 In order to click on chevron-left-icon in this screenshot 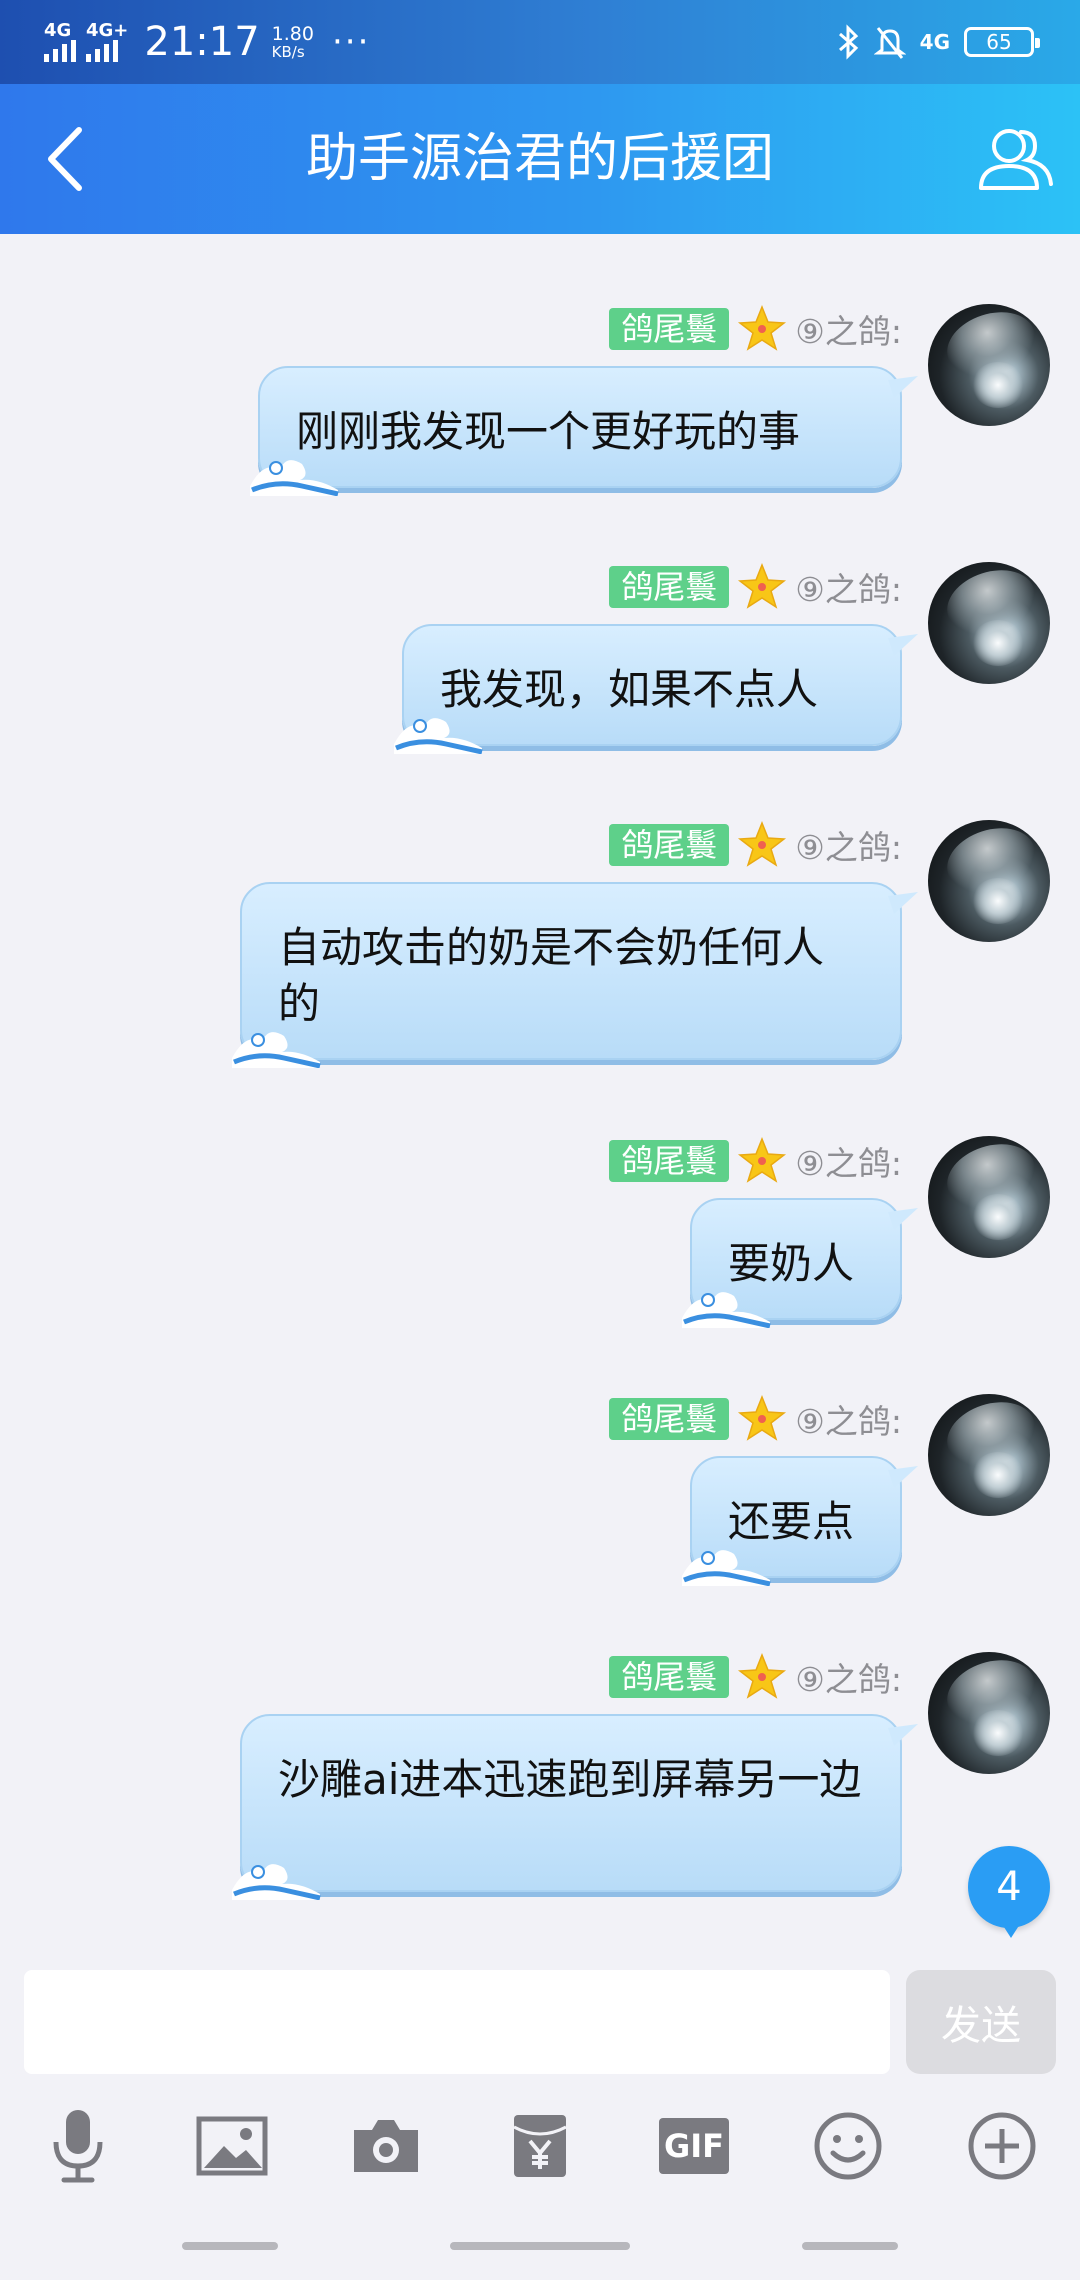, I will do `click(65, 159)`.